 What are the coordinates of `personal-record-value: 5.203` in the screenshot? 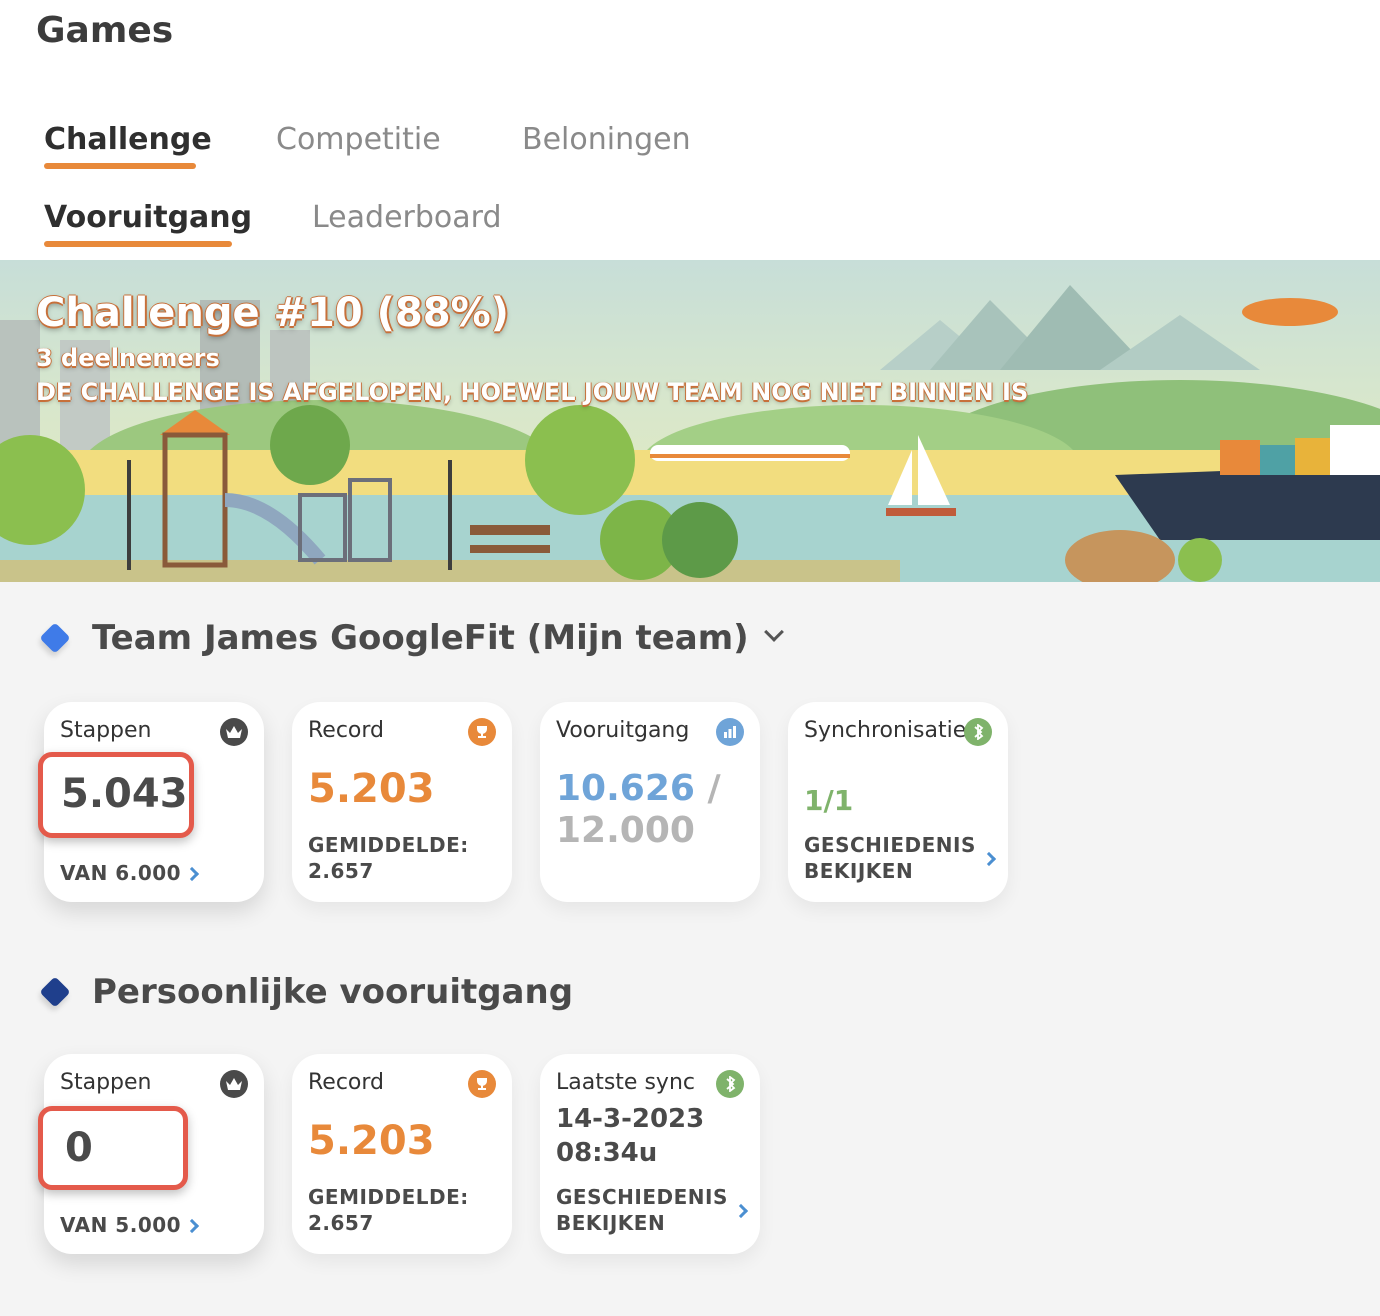 It's located at (371, 1141).